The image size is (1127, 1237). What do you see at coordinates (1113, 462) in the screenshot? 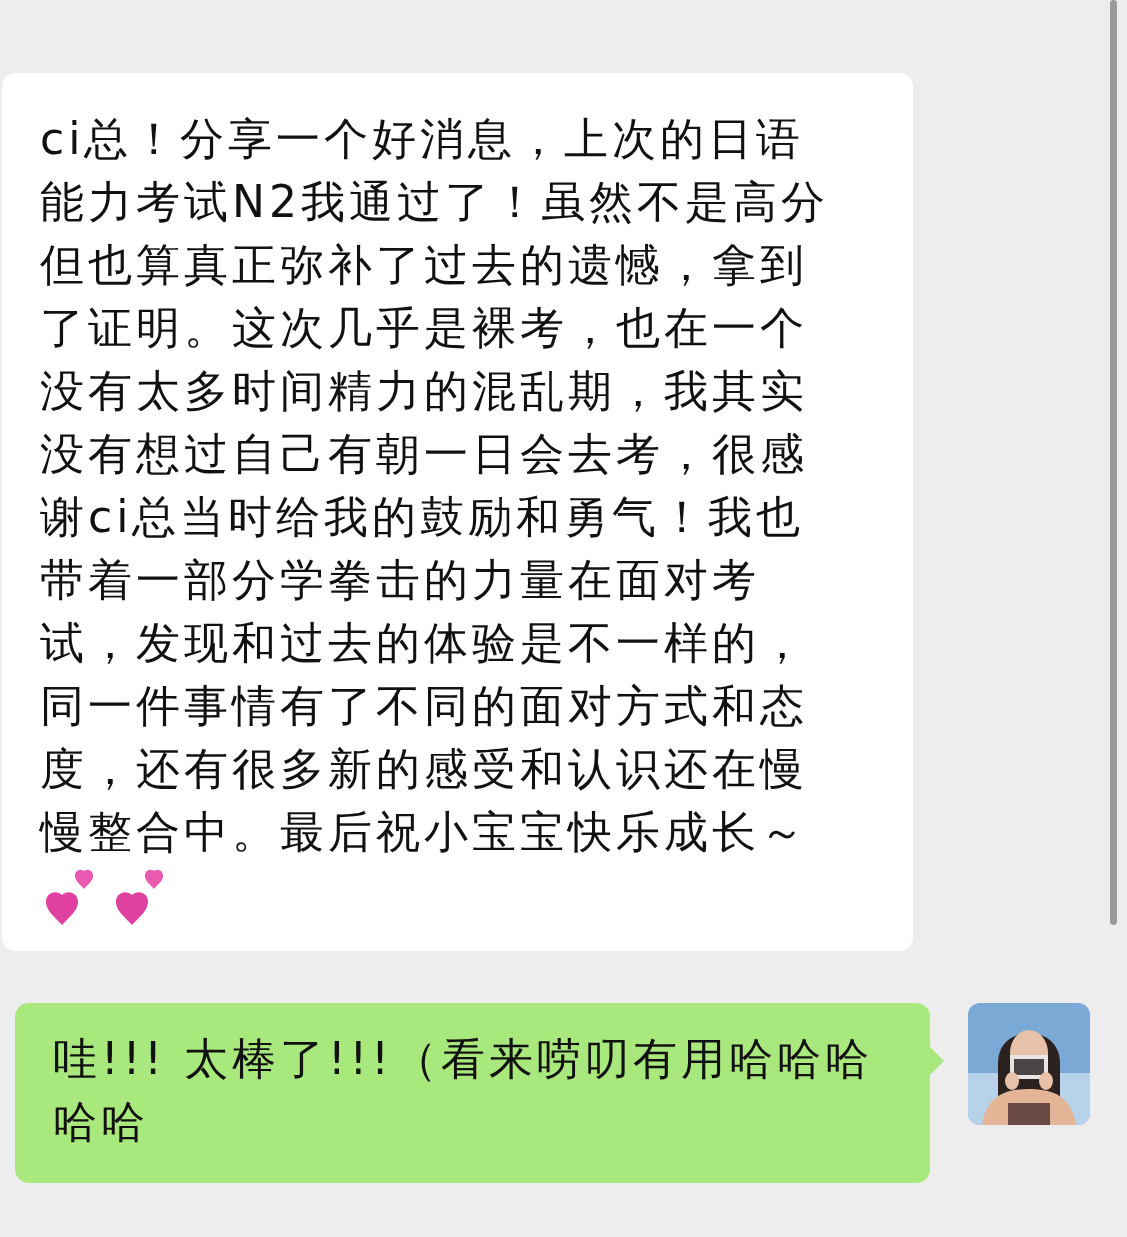
I see `scrollbar` at bounding box center [1113, 462].